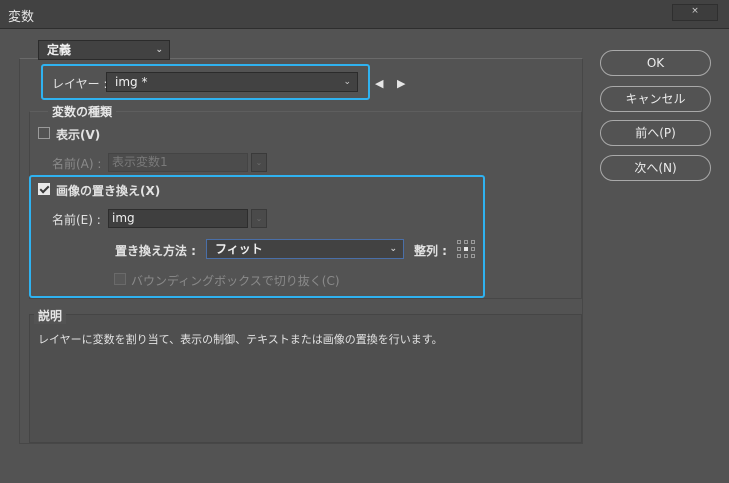 The width and height of the screenshot is (729, 483). Describe the element at coordinates (80, 84) in the screenshot. I see `layer-label: レイヤー :` at that location.